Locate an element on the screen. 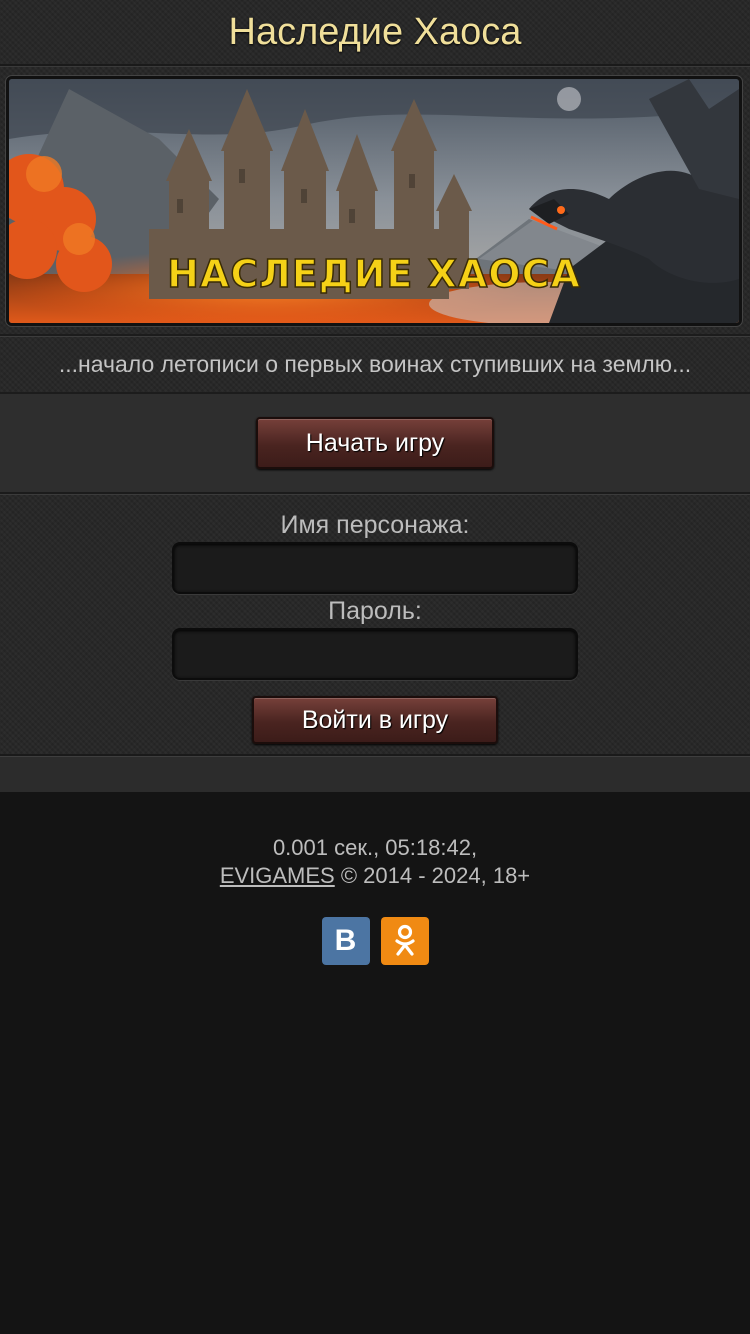 The image size is (750, 1334). page-header: Наследие Хаоса is located at coordinates (375, 33).